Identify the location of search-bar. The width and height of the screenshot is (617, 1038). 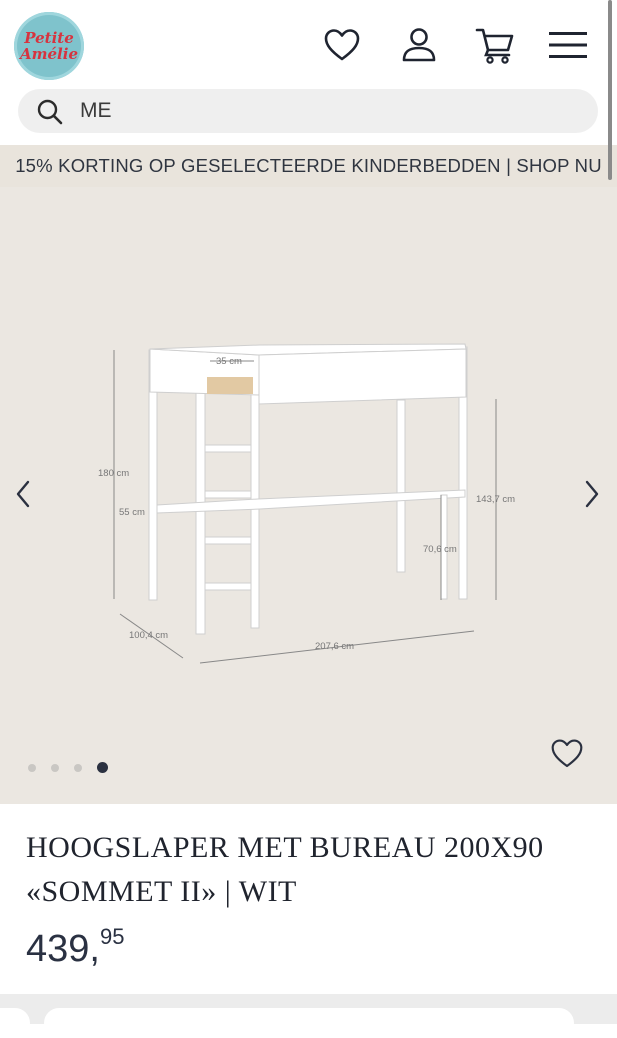
(308, 111).